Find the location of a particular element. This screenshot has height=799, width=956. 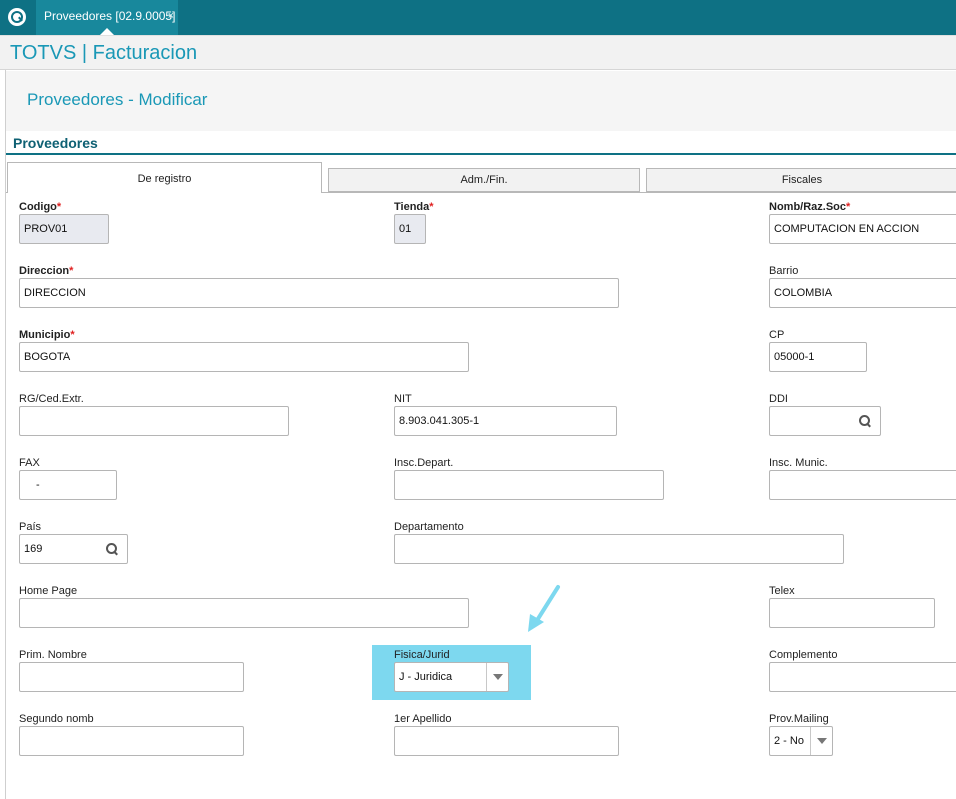

municipio-field: BOGOTA is located at coordinates (244, 357).